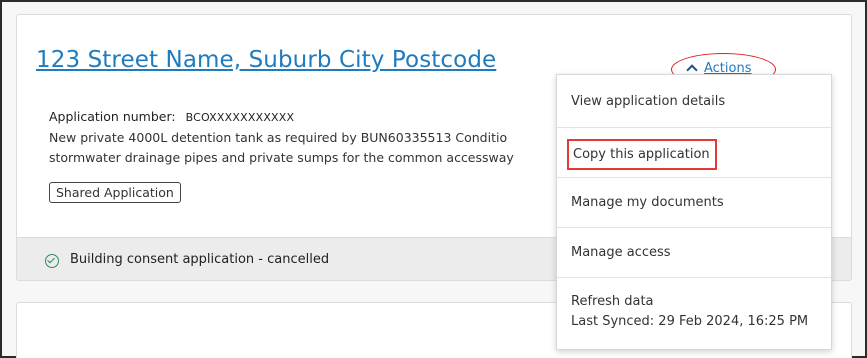 The height and width of the screenshot is (358, 867). I want to click on check-circle-icon, so click(52, 261).